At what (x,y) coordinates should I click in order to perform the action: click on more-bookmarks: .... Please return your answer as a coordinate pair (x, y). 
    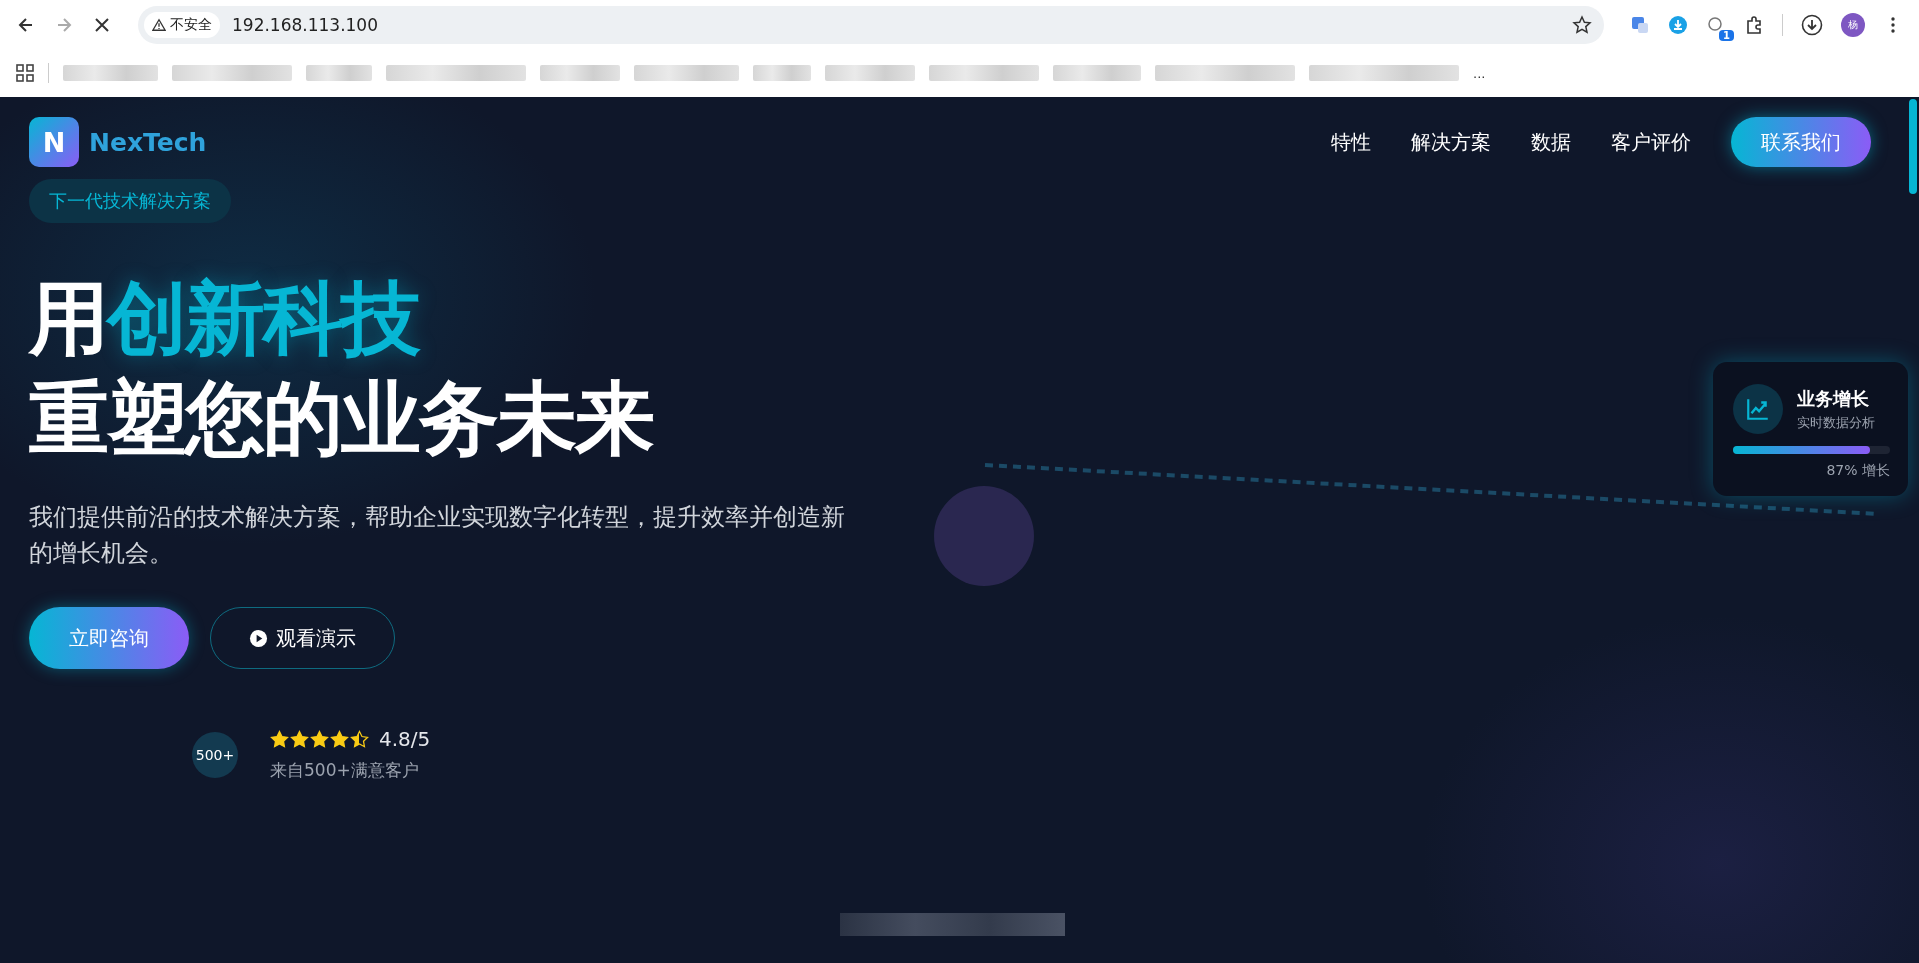
    Looking at the image, I should click on (1479, 73).